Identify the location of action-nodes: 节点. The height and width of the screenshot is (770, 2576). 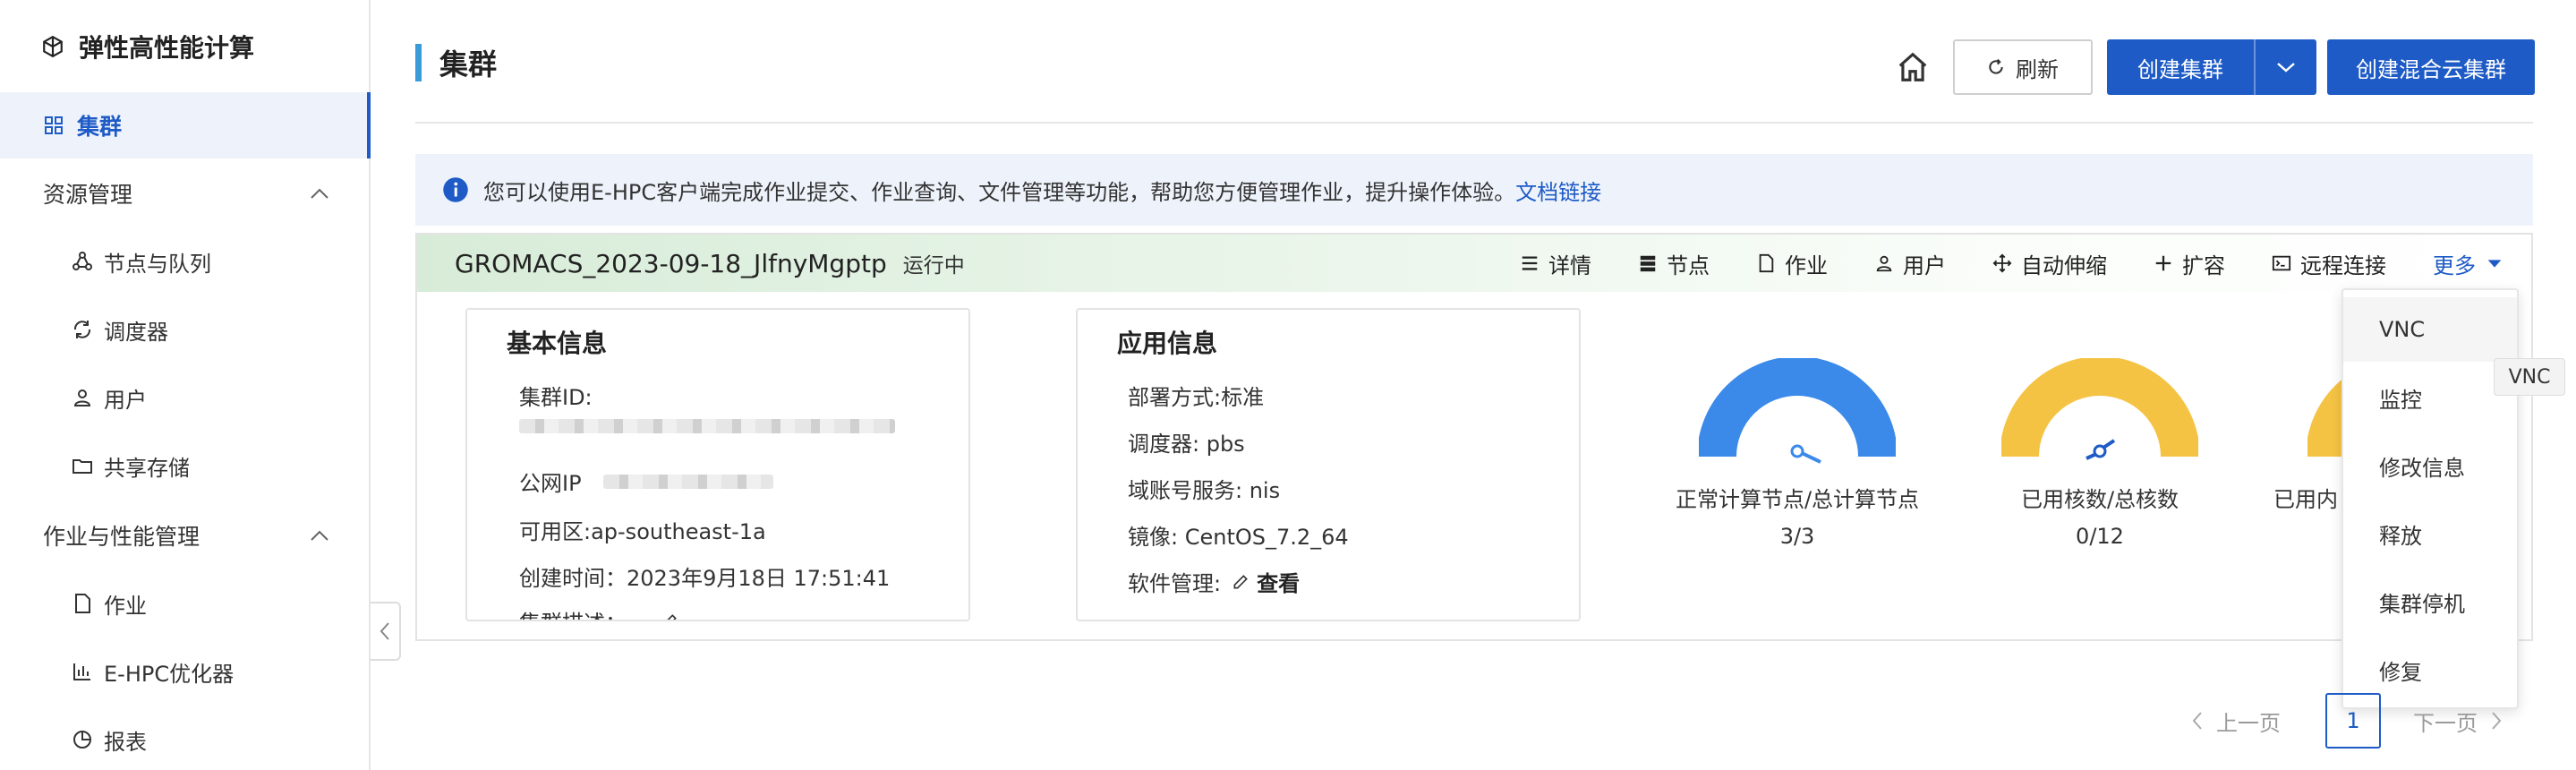
(1674, 263).